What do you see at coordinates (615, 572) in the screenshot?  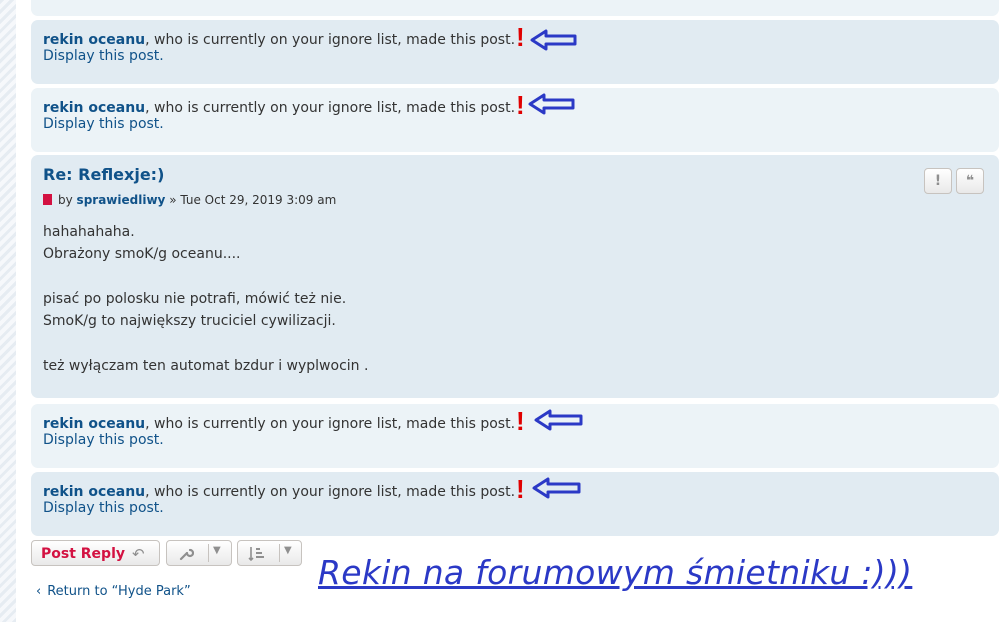 I see `handwritten-annotation: Rekin na forumowym śmietniku :)))` at bounding box center [615, 572].